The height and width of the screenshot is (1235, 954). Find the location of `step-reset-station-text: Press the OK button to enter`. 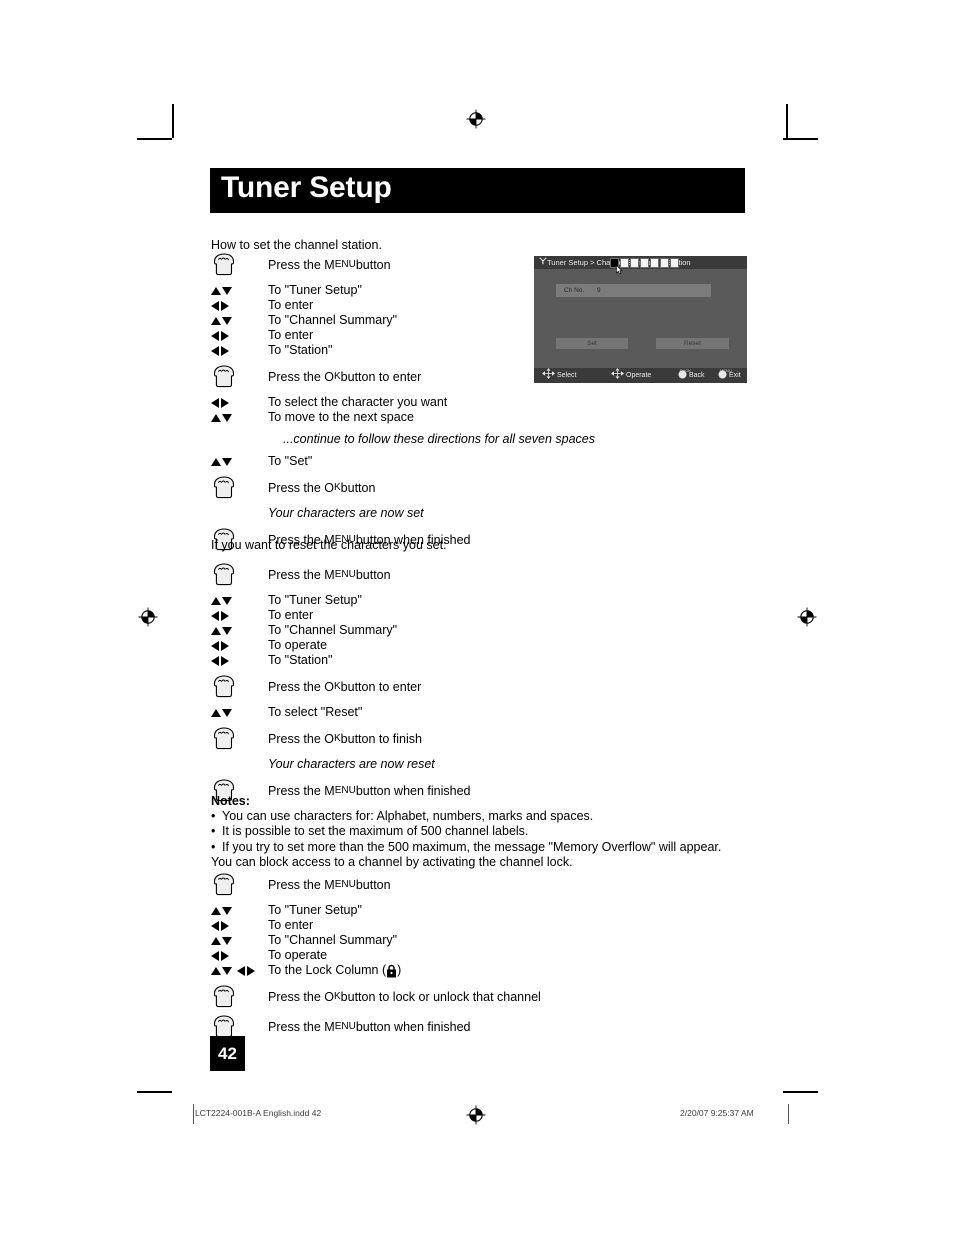

step-reset-station-text: Press the OK button to enter is located at coordinates (345, 686).